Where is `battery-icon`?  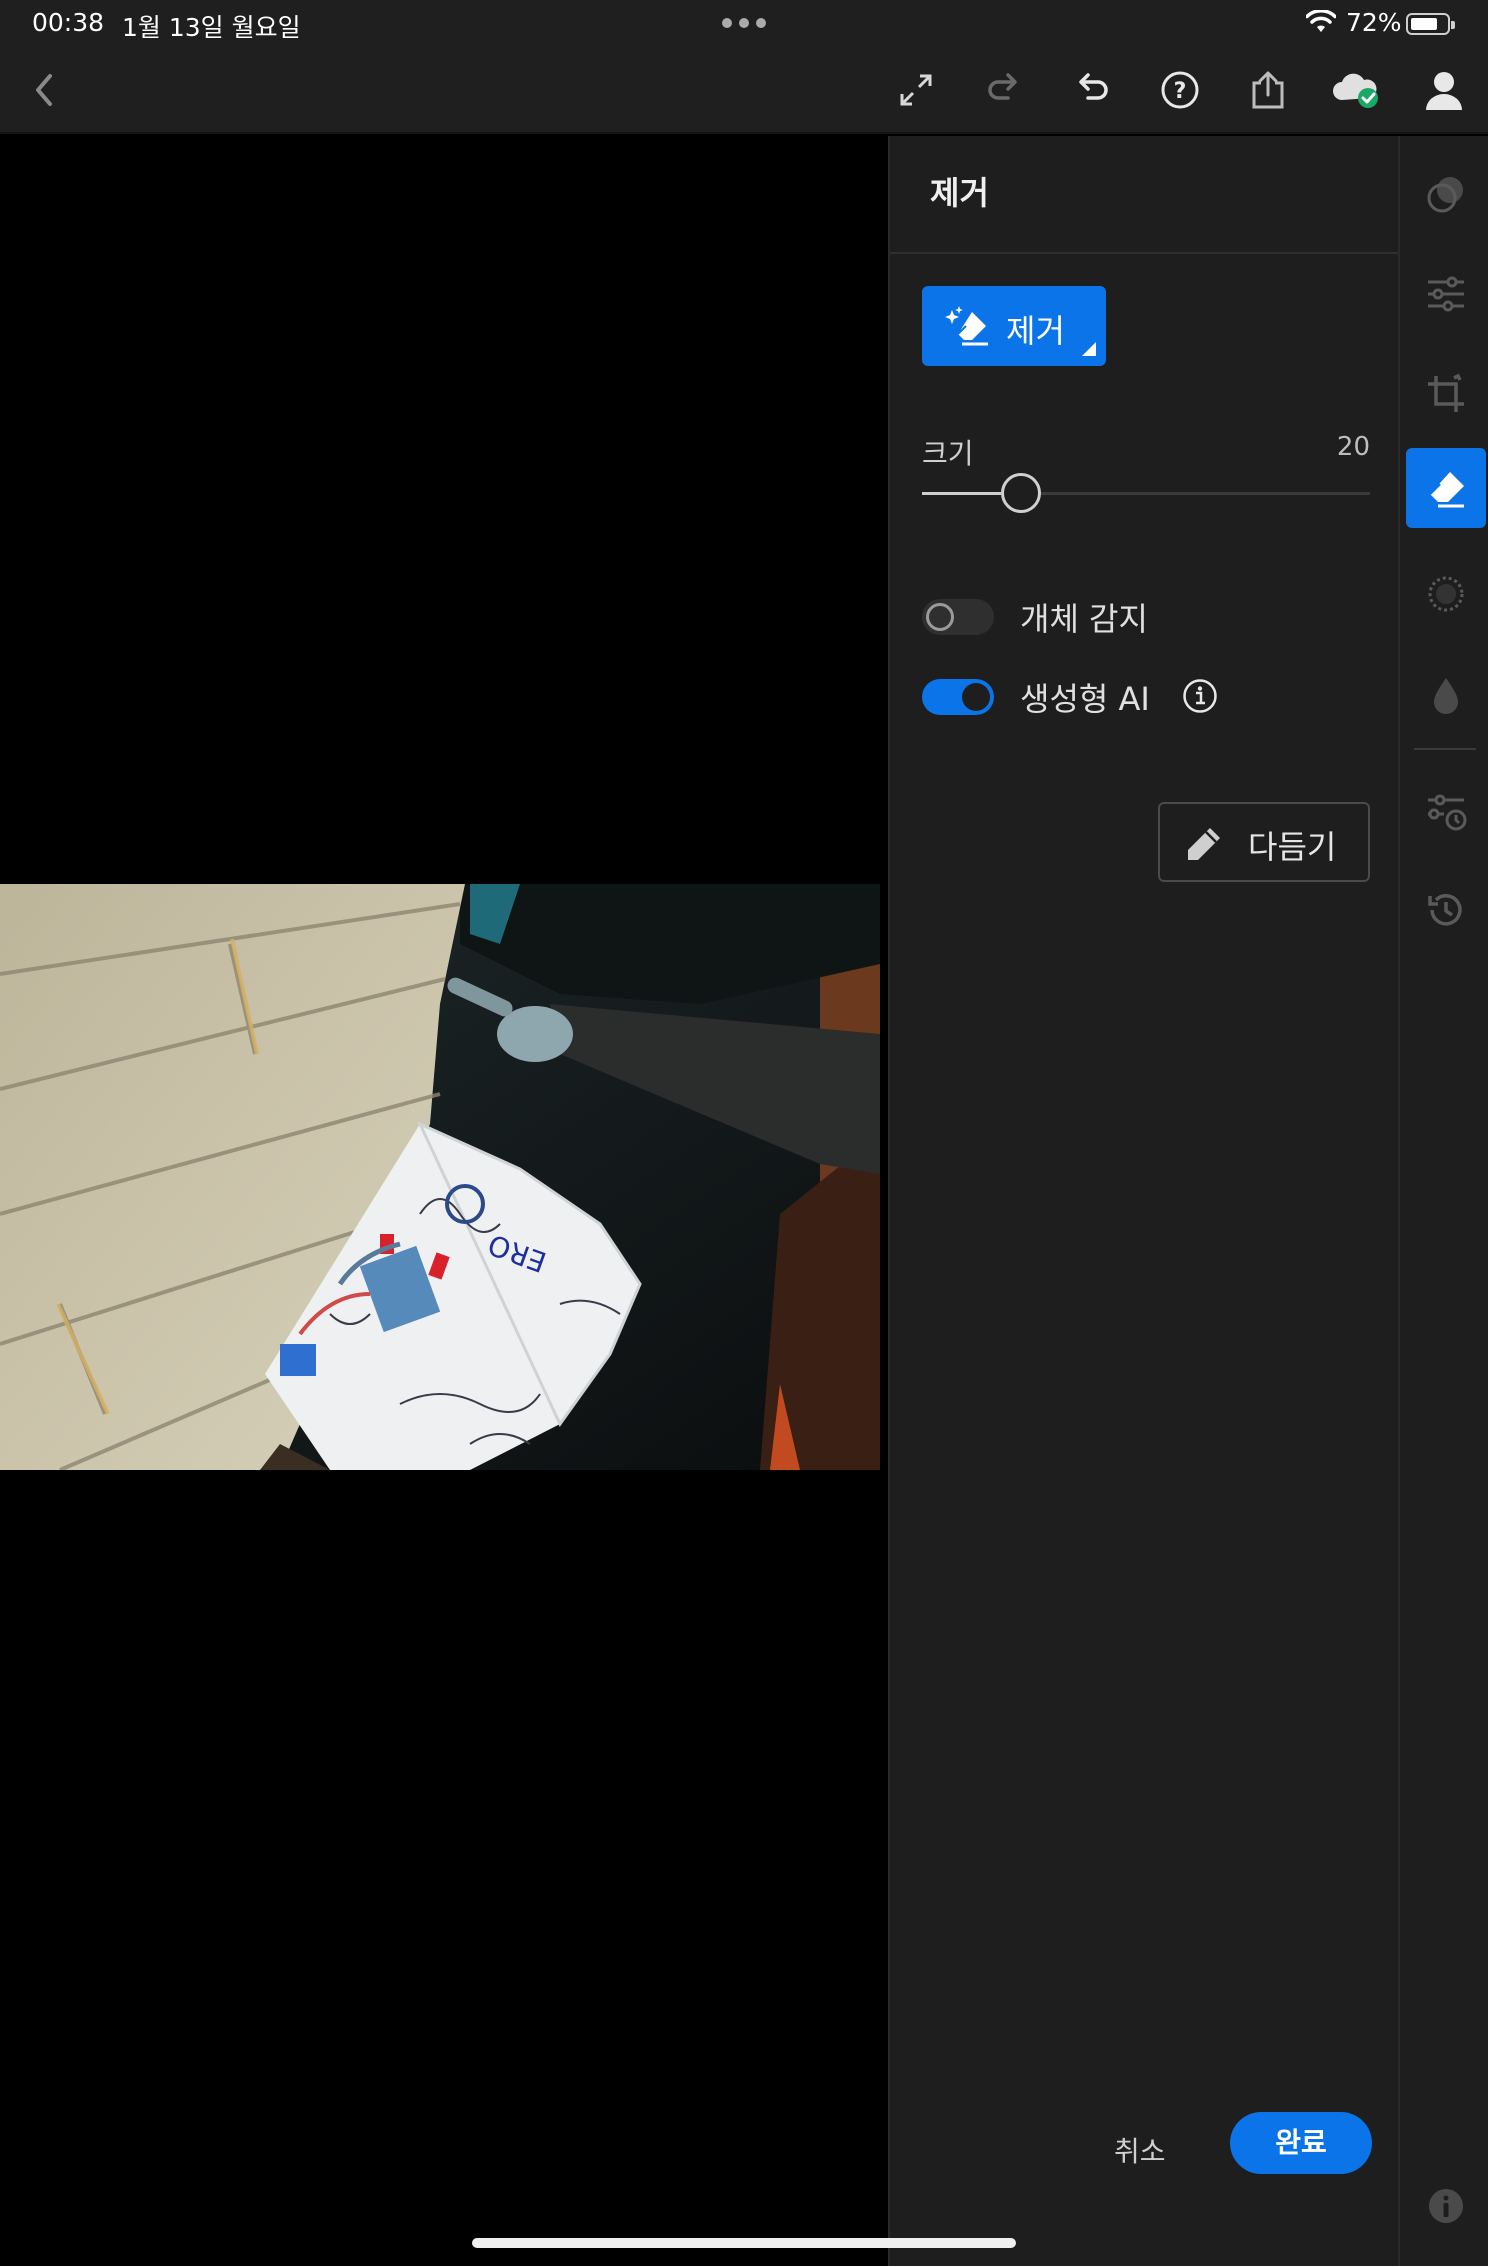 battery-icon is located at coordinates (1430, 24).